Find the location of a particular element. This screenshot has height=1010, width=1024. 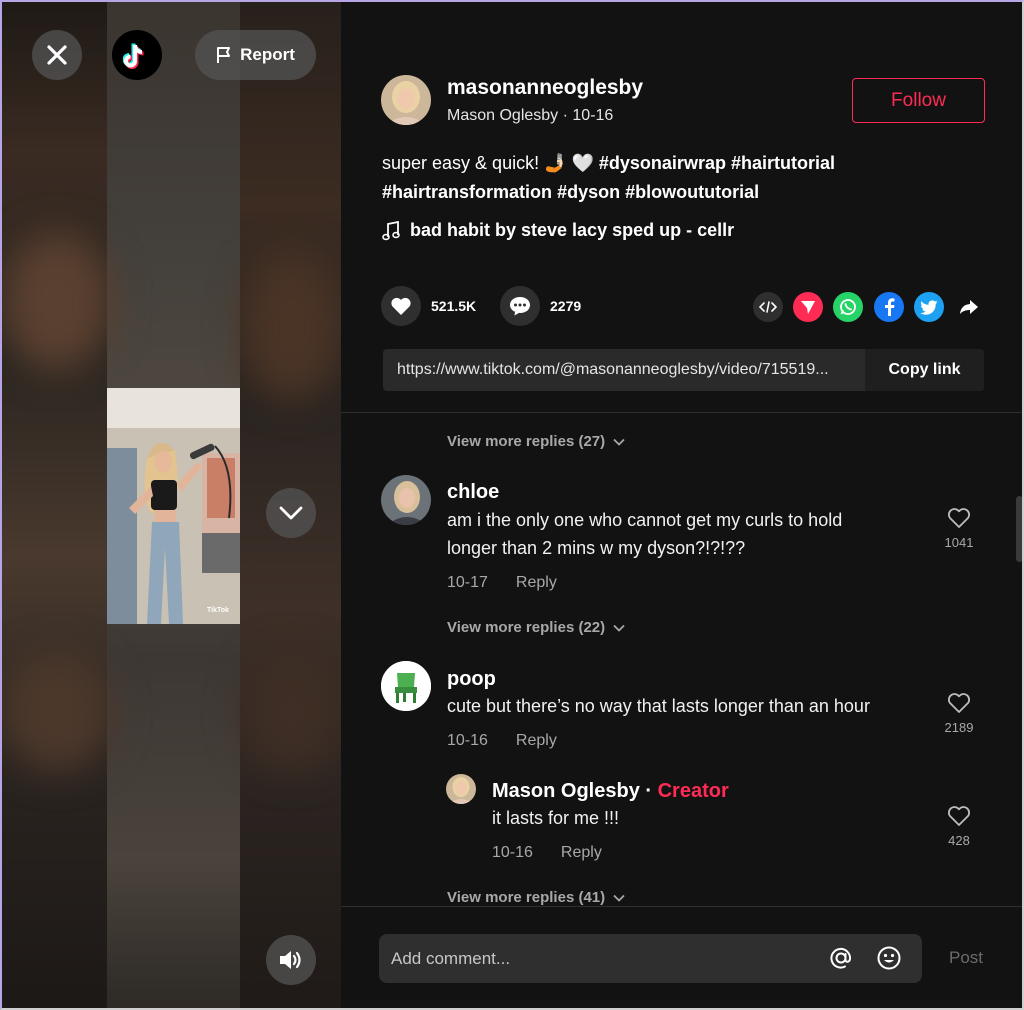

author-display-name: Mason Oglesby is located at coordinates (503, 115).